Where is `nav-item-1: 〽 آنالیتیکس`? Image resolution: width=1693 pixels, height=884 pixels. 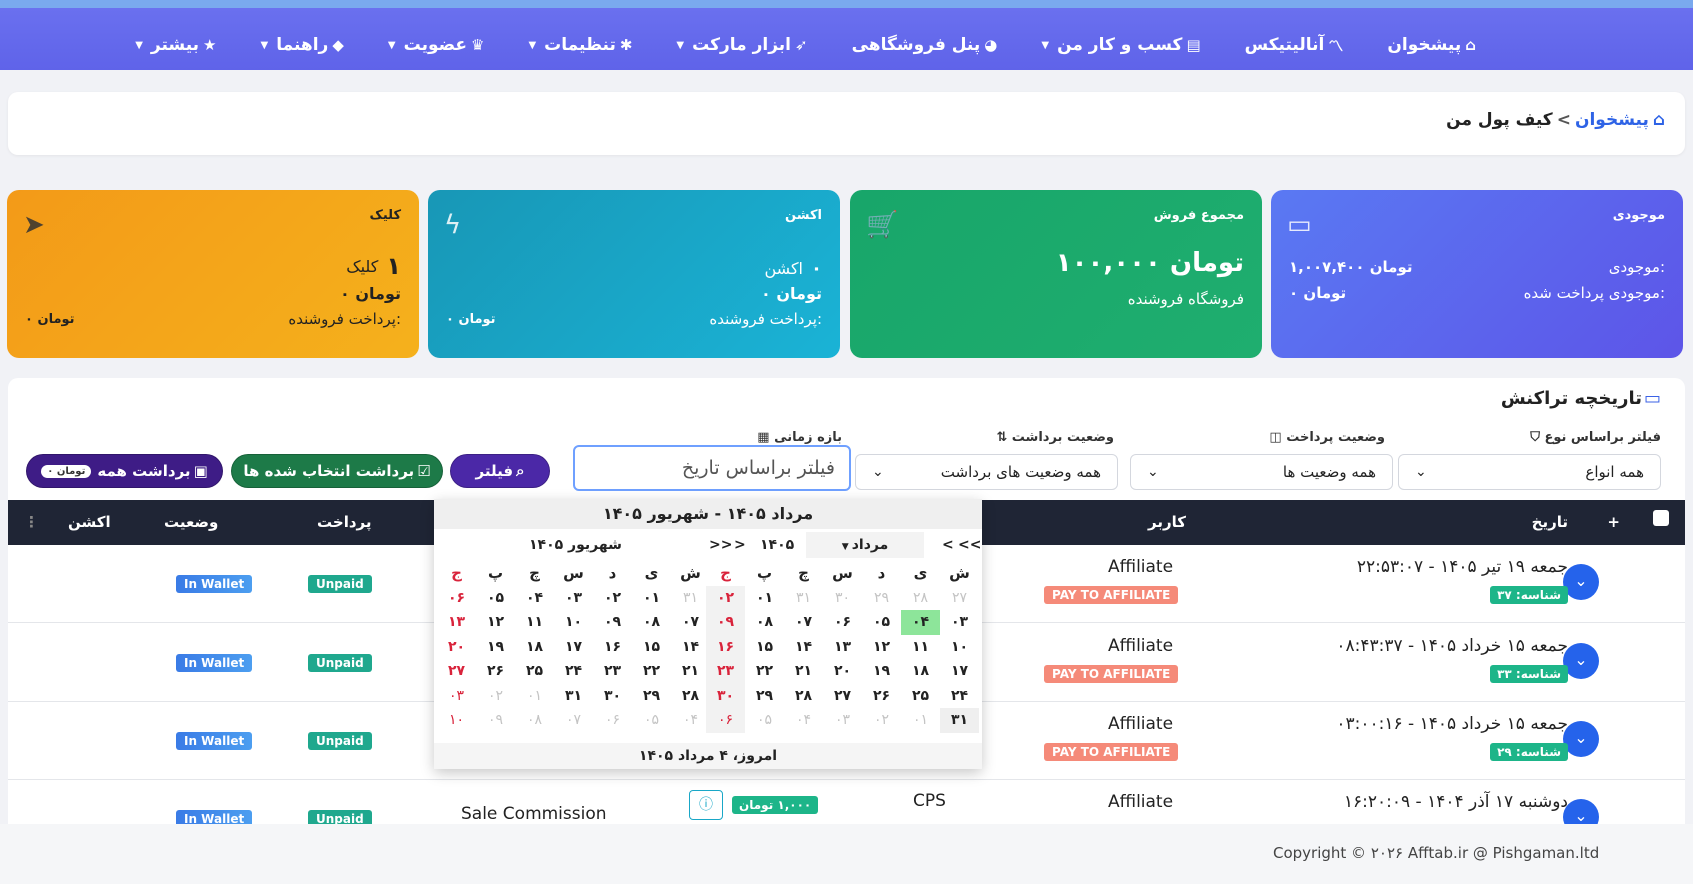 nav-item-1: 〽 آنالیتیکس is located at coordinates (1294, 45).